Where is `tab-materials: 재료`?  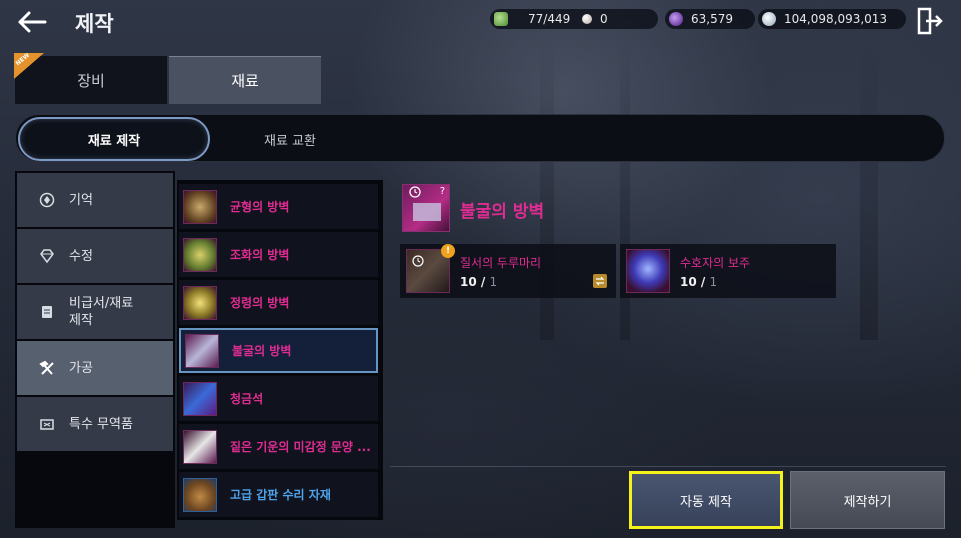 tab-materials: 재료 is located at coordinates (245, 80).